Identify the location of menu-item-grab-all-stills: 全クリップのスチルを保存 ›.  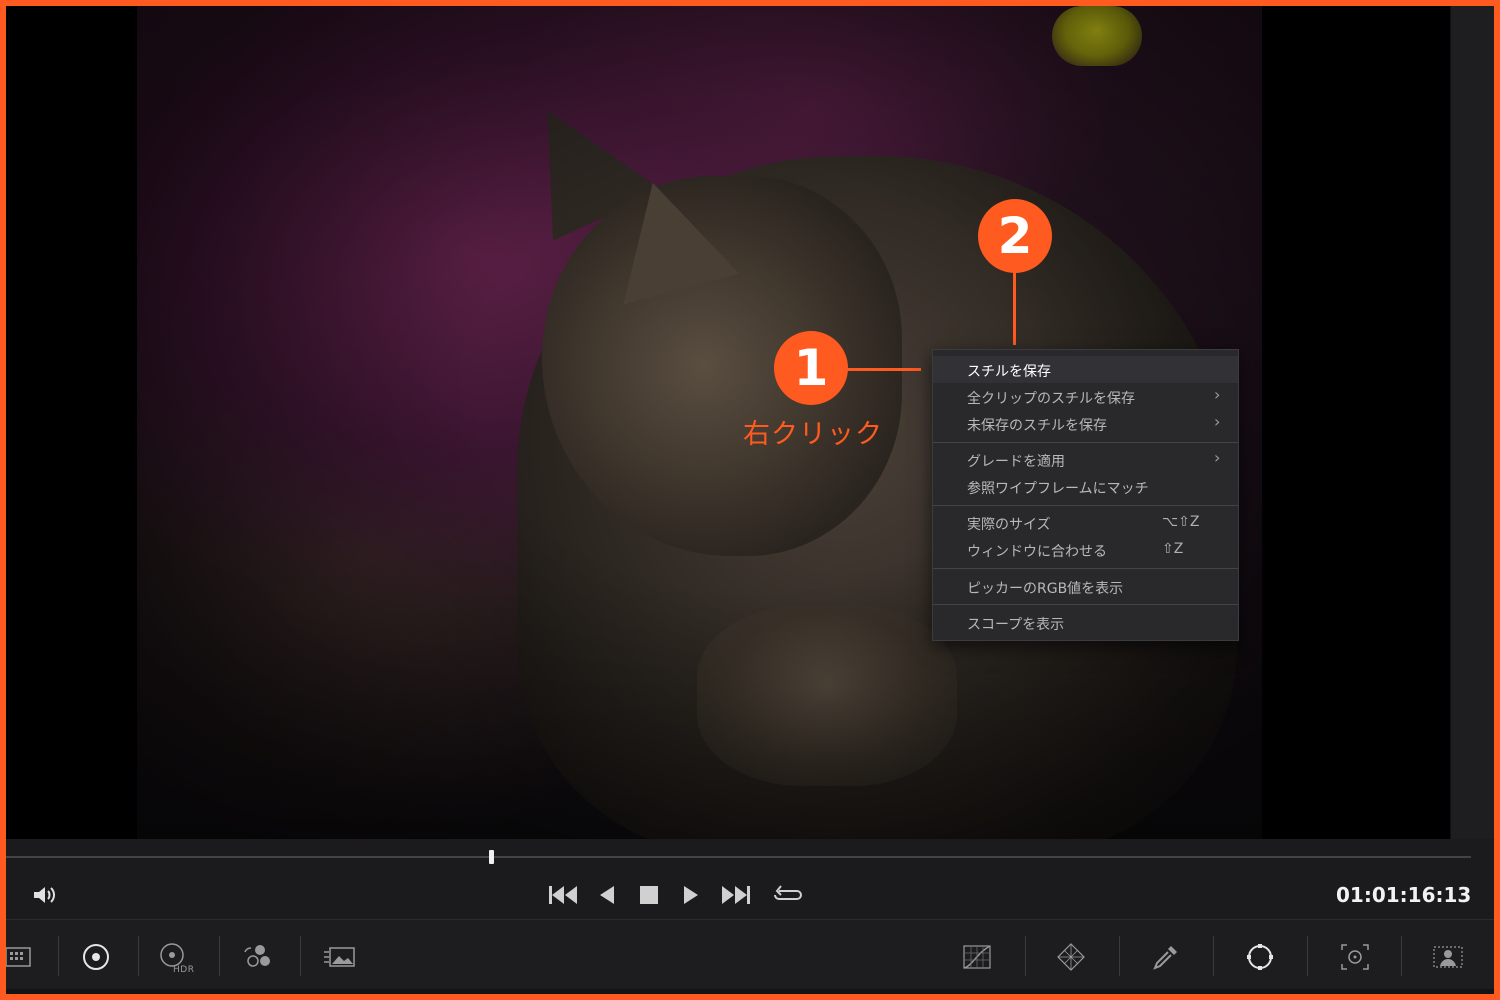
(1085, 396).